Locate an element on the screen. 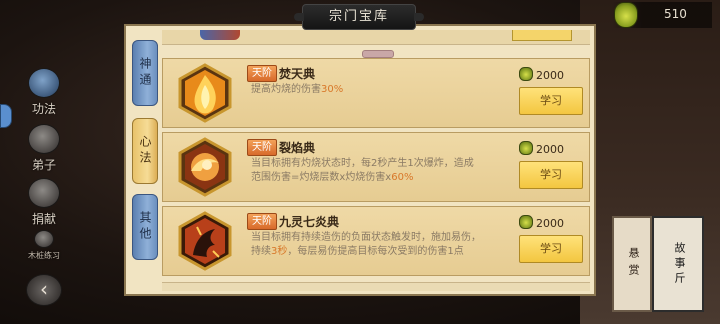 The height and width of the screenshot is (324, 720). training-dummy-icon is located at coordinates (44, 239).